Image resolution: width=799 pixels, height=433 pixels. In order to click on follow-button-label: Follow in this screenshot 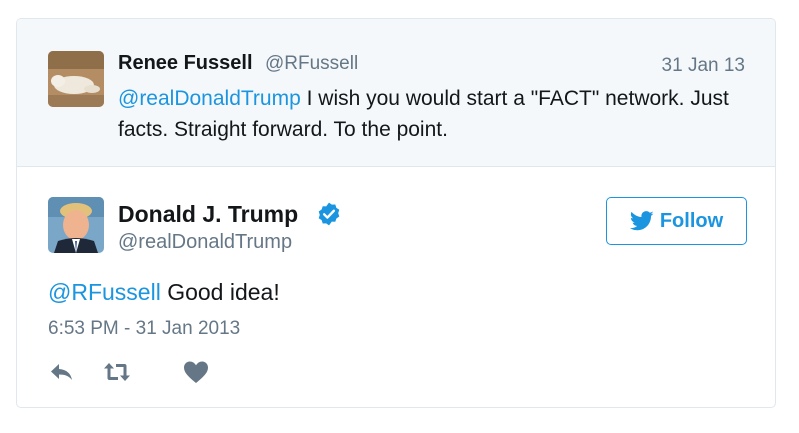, I will do `click(691, 220)`.